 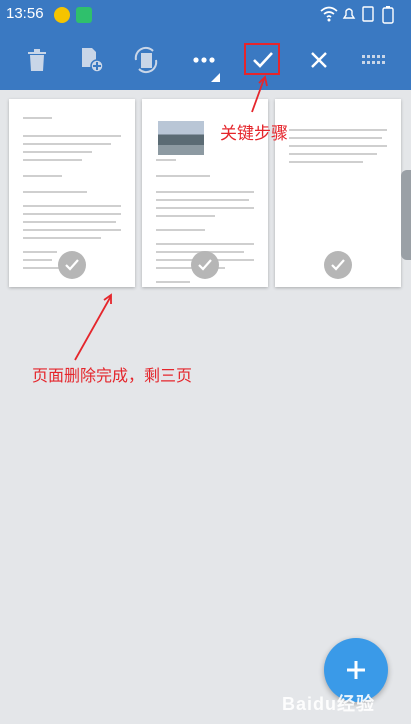 I want to click on annotation-key-step: 关键步骤, so click(x=254, y=134).